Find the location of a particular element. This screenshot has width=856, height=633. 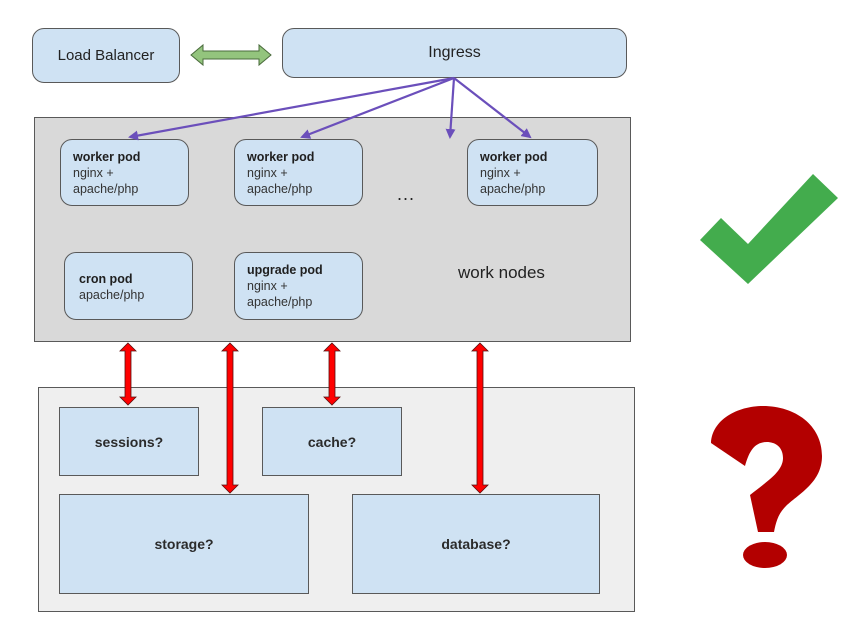

arrow-work-sessions is located at coordinates (128, 374).